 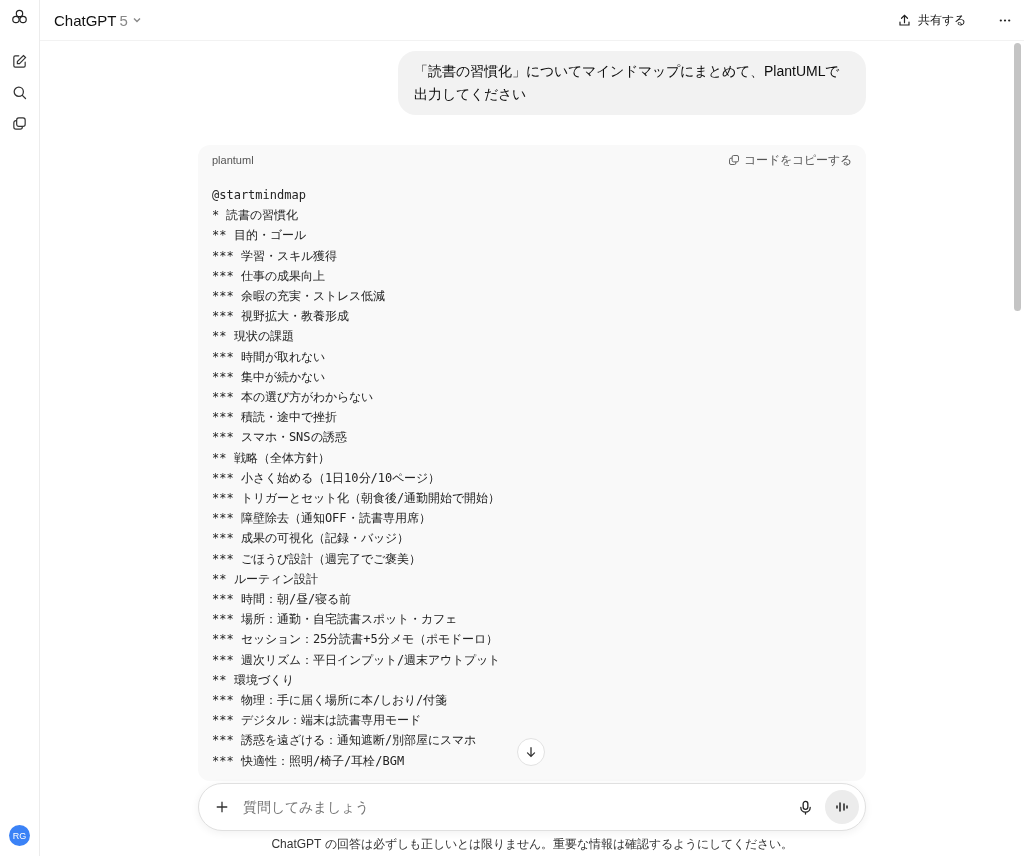 What do you see at coordinates (19, 835) in the screenshot?
I see `user-avatar: RG` at bounding box center [19, 835].